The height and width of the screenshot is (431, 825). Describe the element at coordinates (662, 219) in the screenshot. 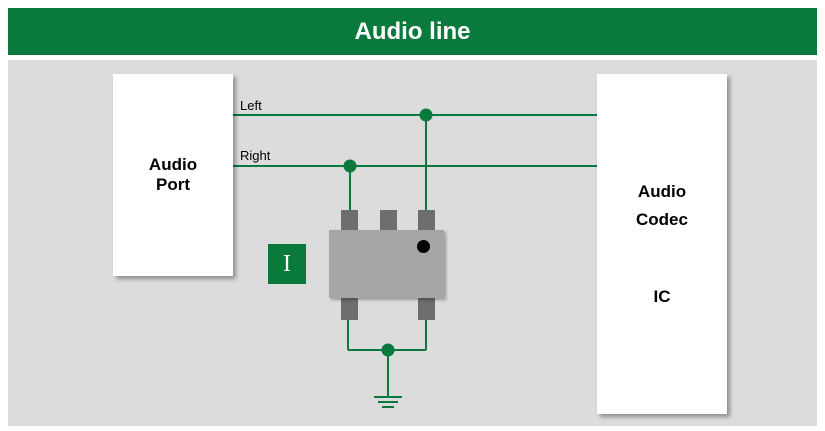

I see `codec-label-line2: Codec` at that location.